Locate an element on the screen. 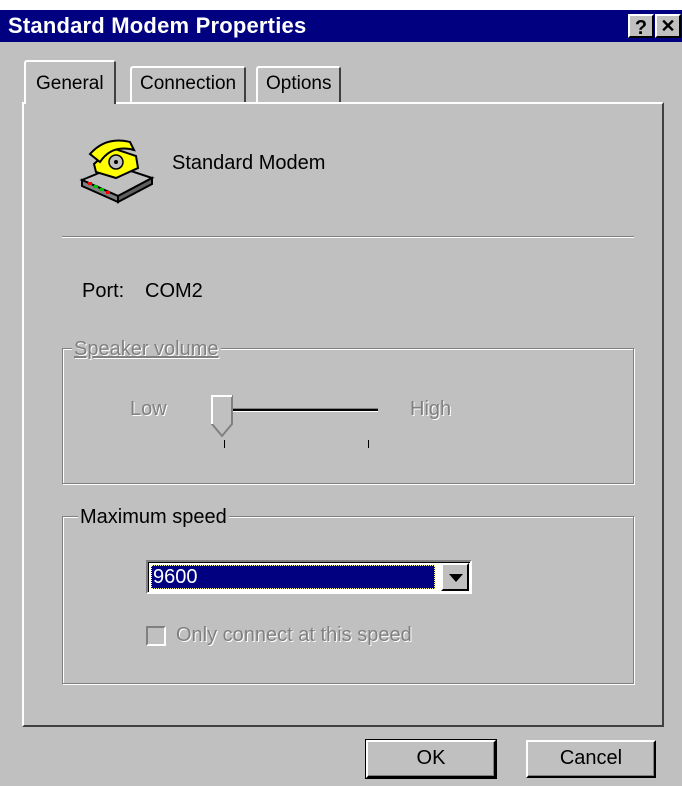 The image size is (682, 786). maximum-speed-legend: Maximum speed is located at coordinates (153, 517).